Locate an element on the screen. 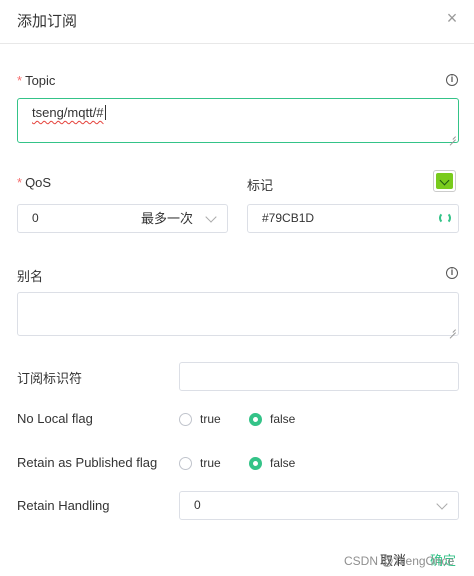 The image size is (474, 576). topic-label-row: * Topic is located at coordinates (36, 80).